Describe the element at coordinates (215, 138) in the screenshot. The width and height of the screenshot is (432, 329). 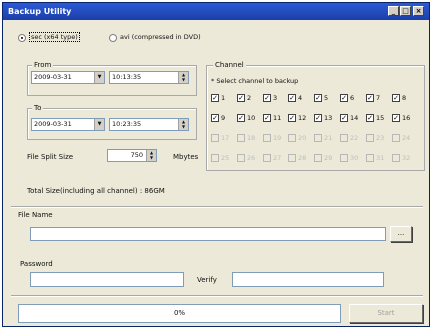
I see `channel-17-checkbox` at that location.